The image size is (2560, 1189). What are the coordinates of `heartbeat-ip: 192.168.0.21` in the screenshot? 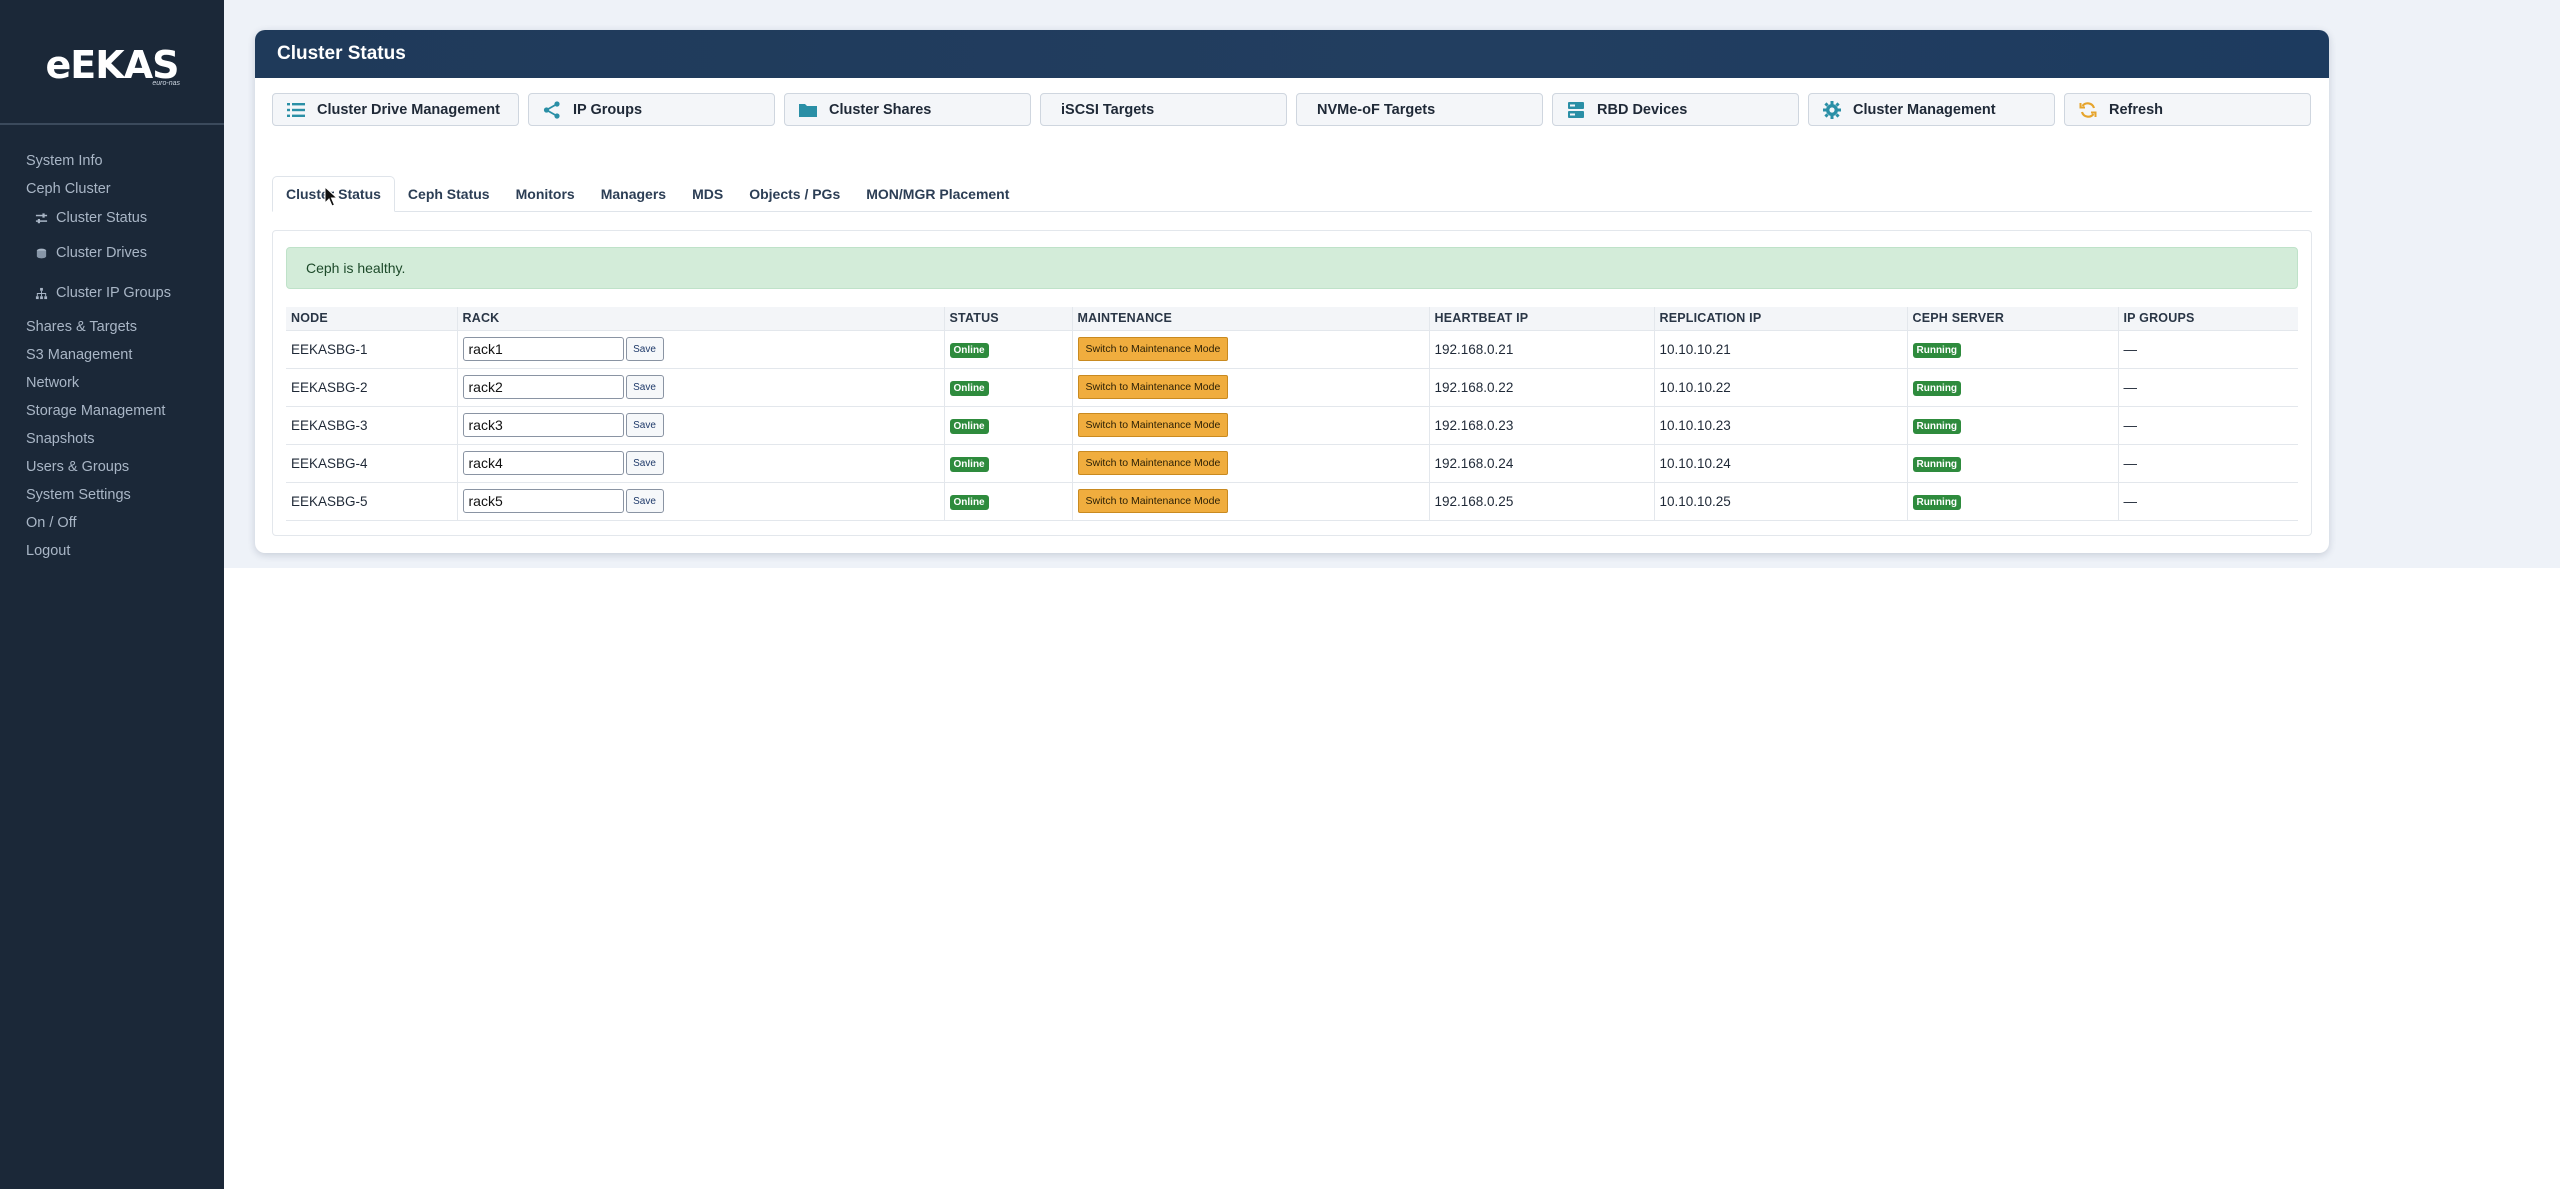 It's located at (1542, 348).